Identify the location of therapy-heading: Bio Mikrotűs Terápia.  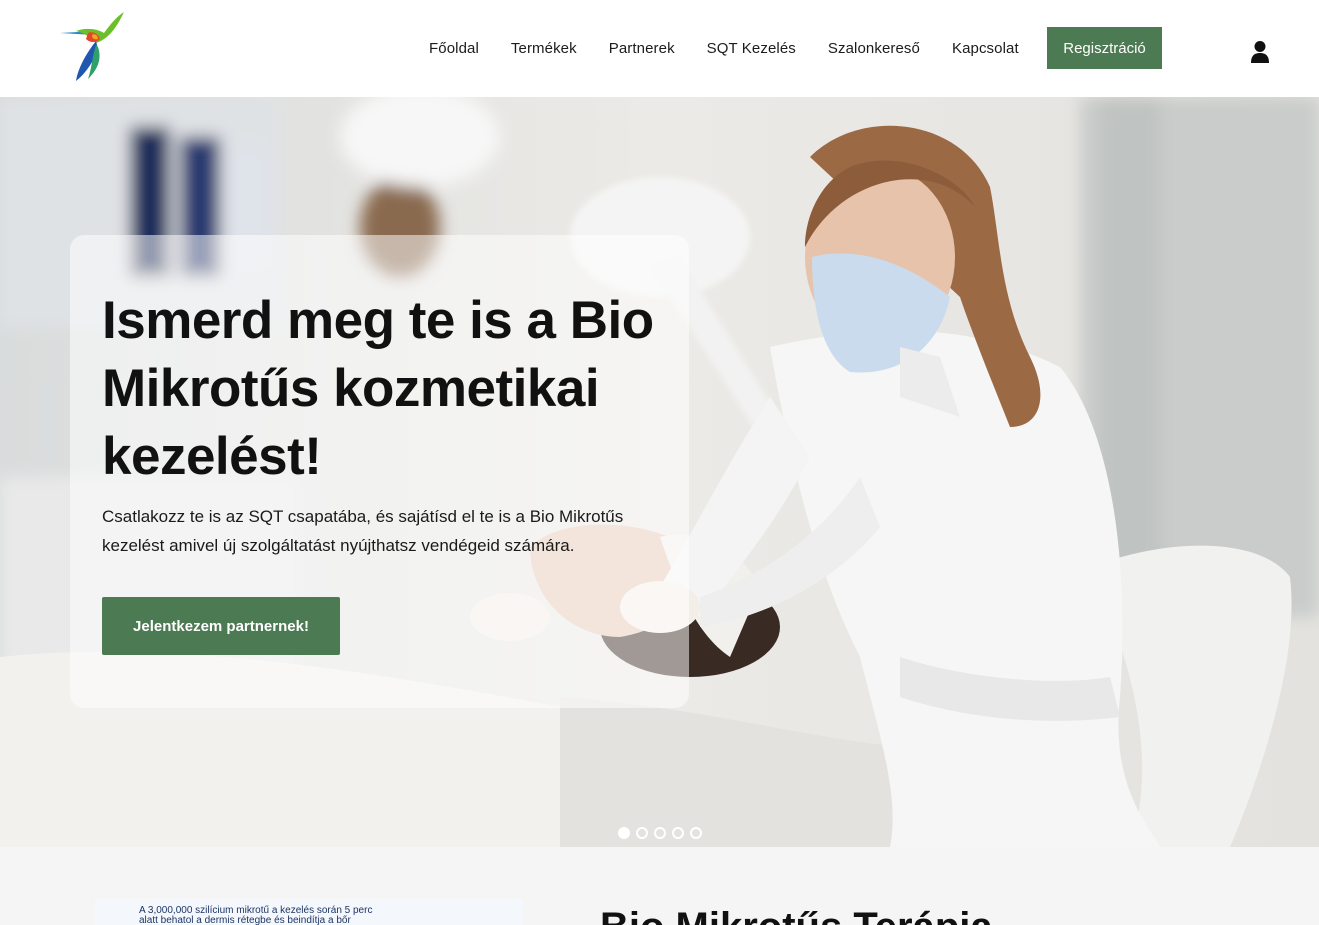
(796, 915).